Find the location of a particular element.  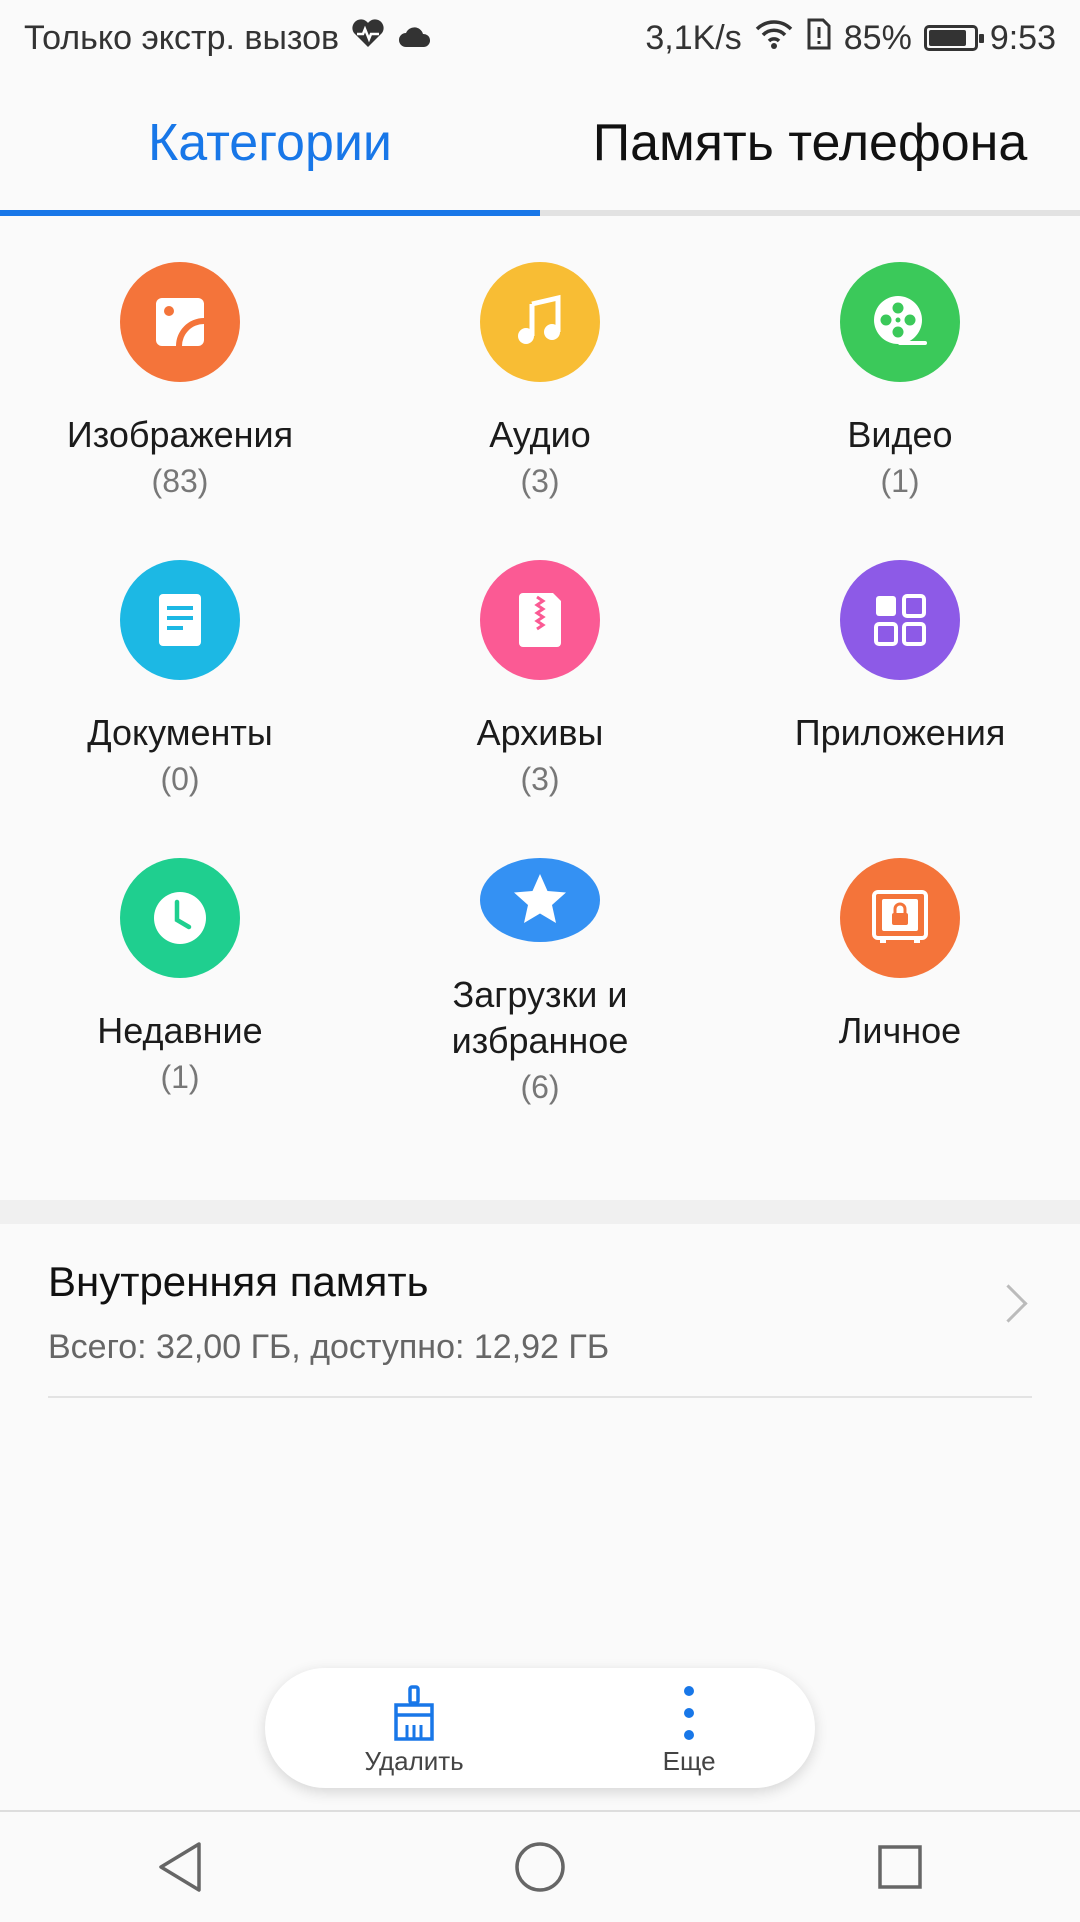

category-label: Загрузки и избранное is located at coordinates (540, 1017).